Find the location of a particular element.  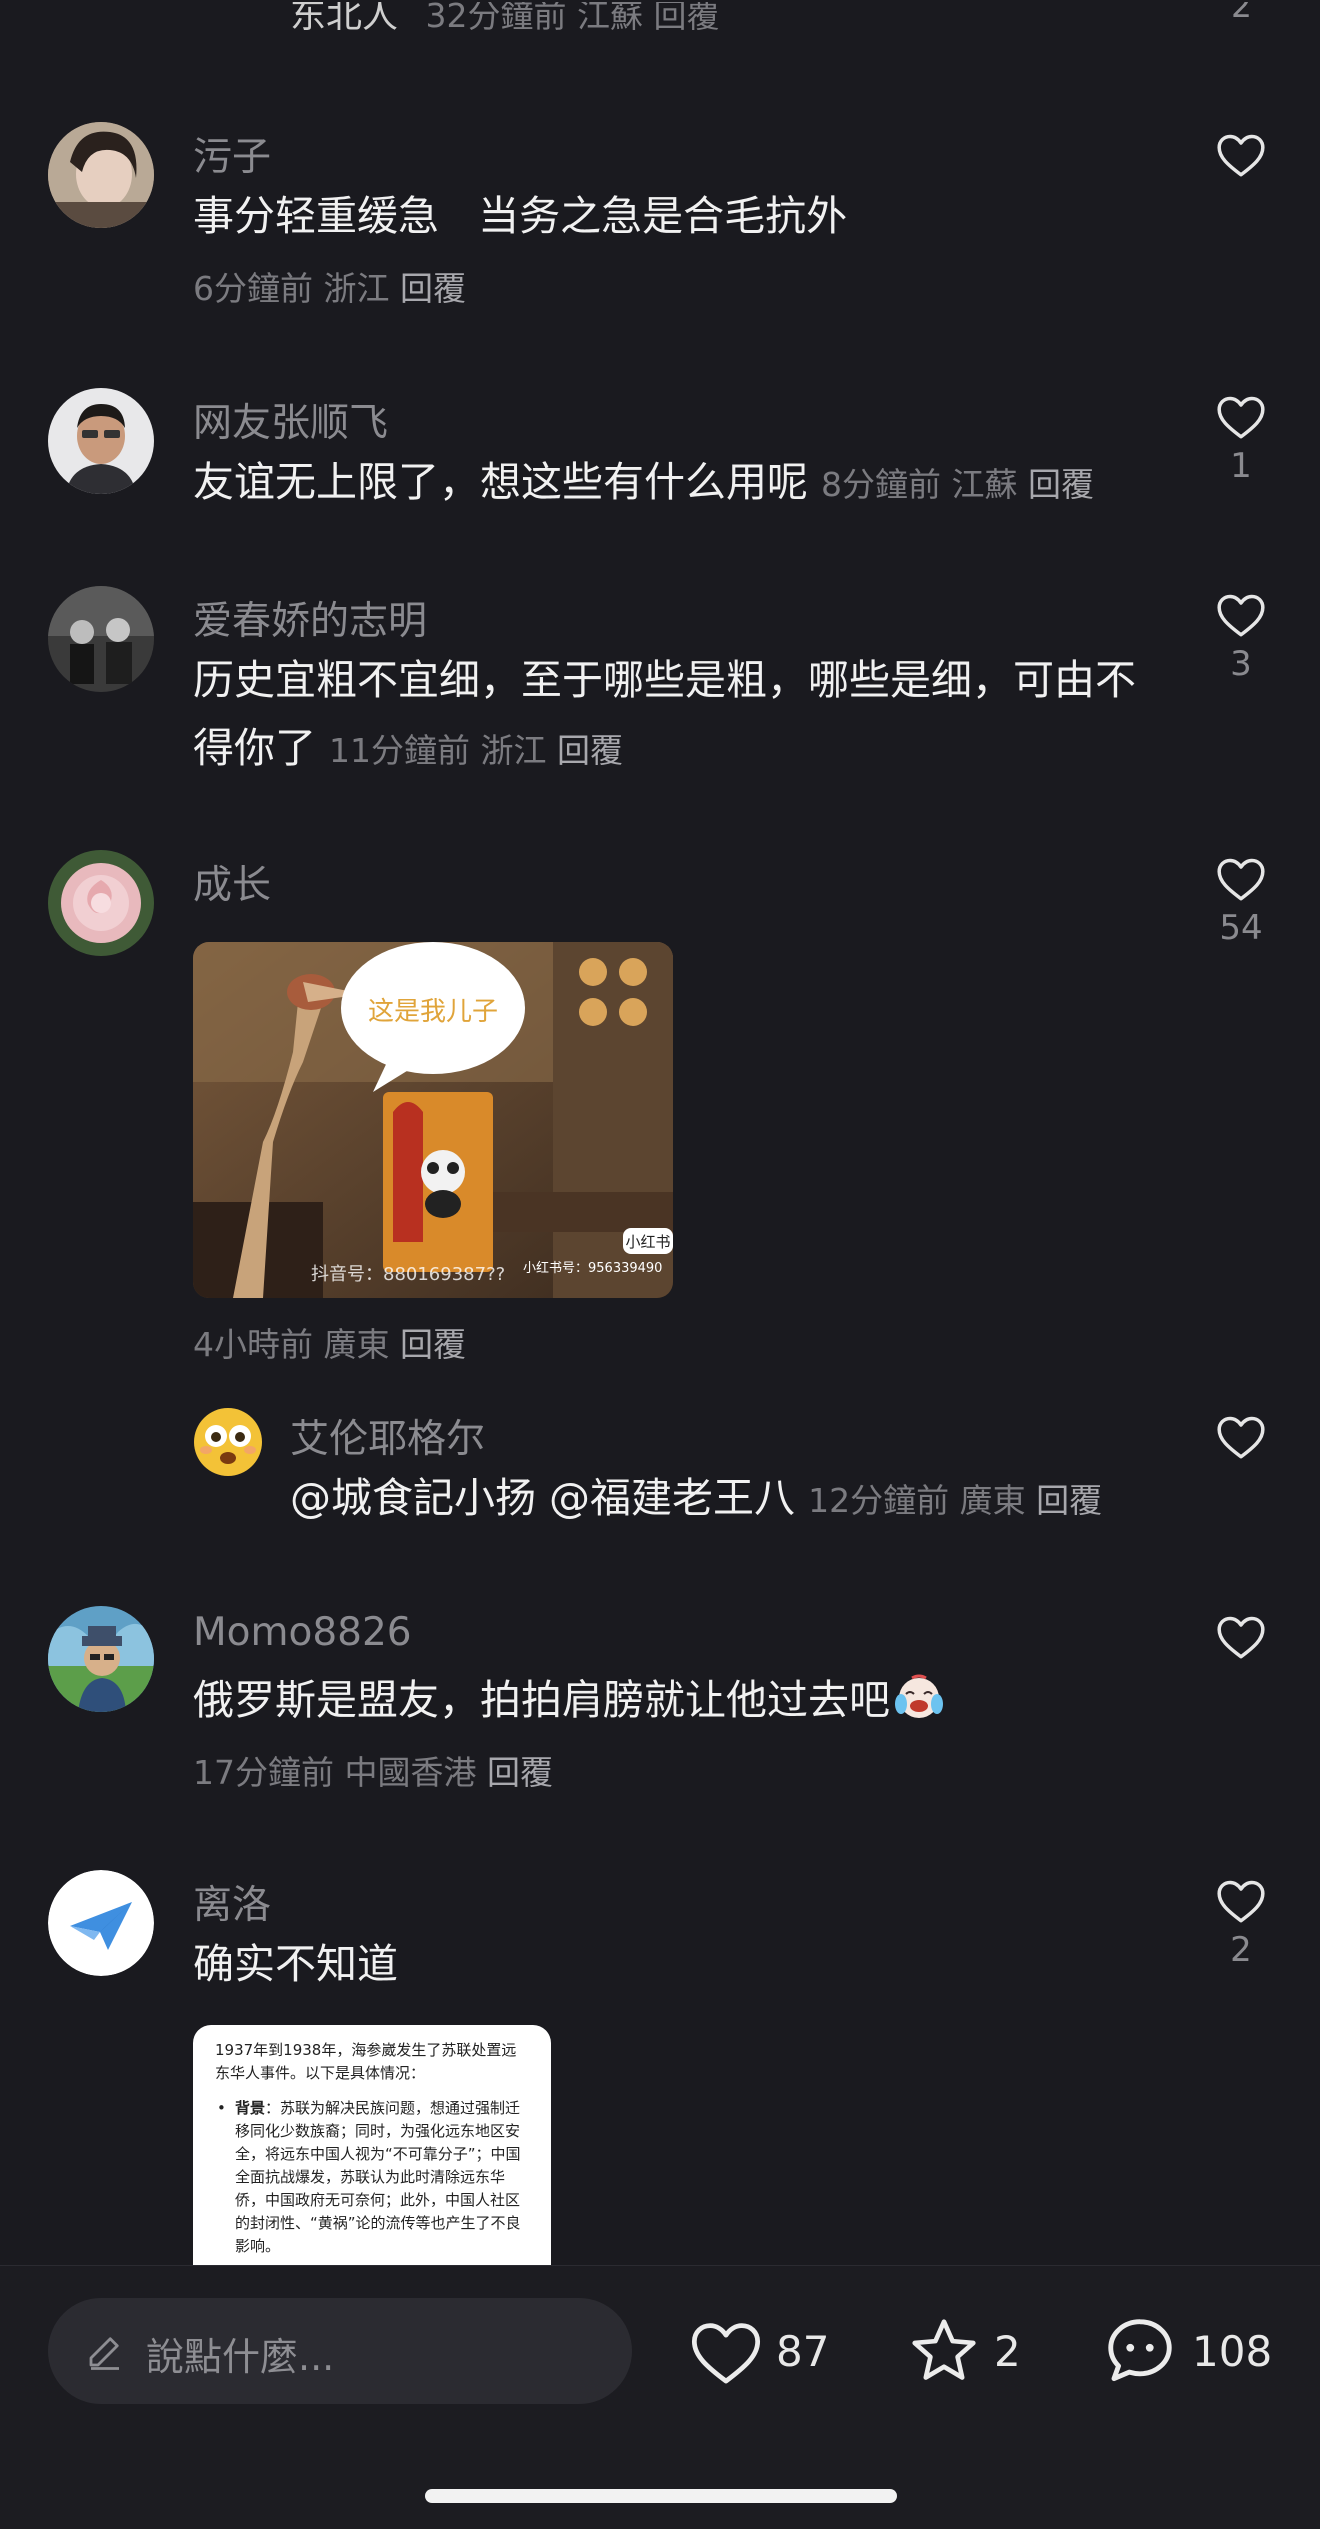

comment-author: 成长 is located at coordinates (232, 882).